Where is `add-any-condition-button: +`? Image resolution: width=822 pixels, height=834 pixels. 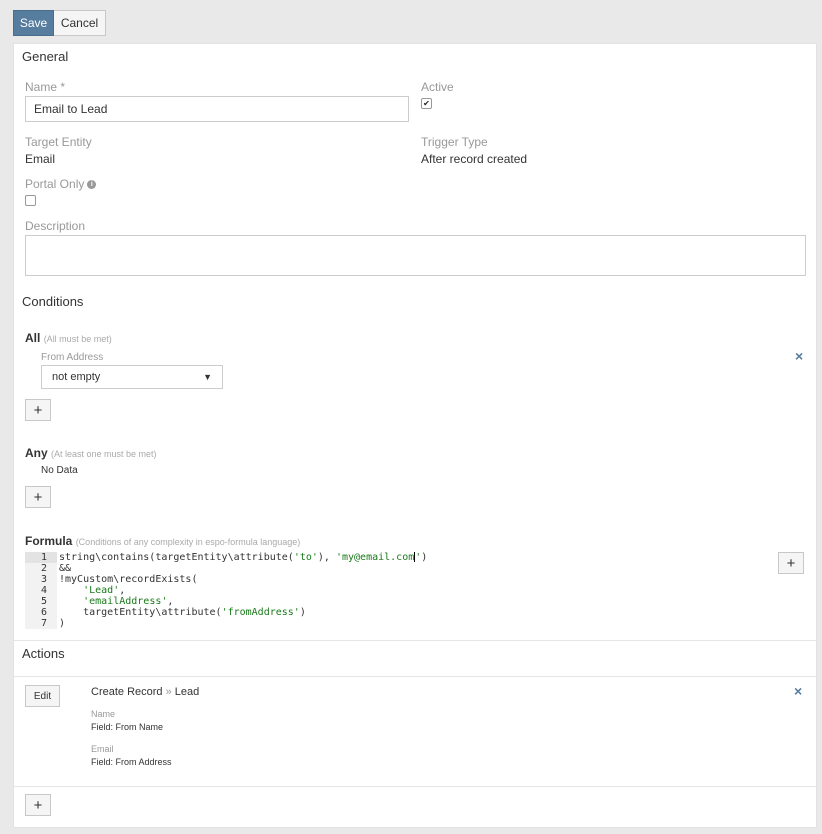 add-any-condition-button: + is located at coordinates (38, 497).